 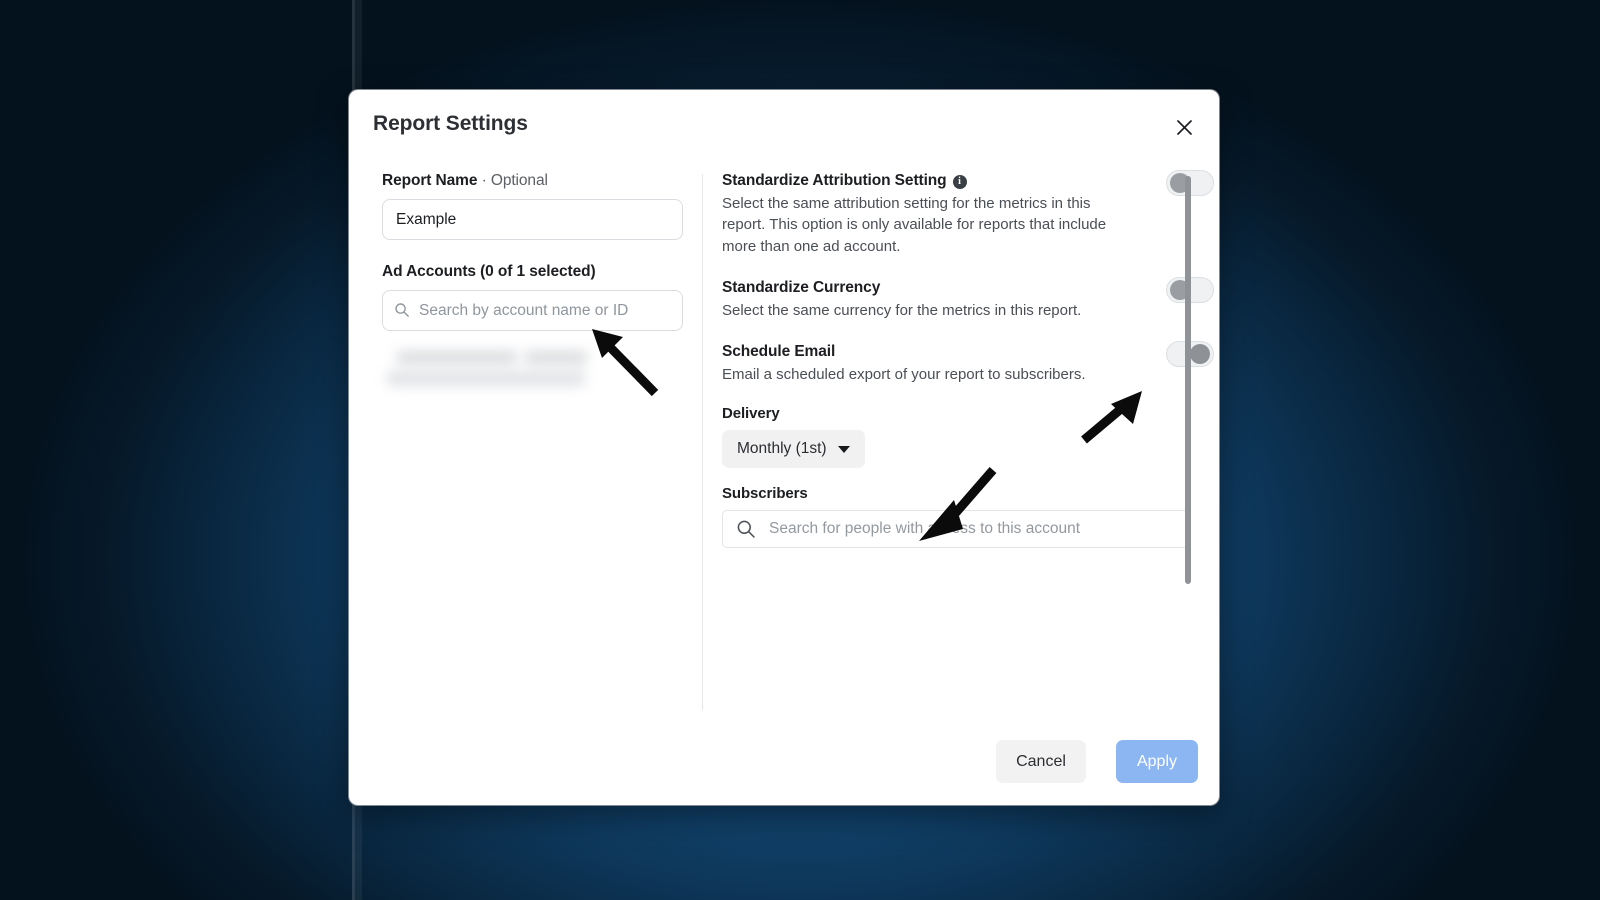 I want to click on report-name-label-text: Report Name, so click(x=430, y=180).